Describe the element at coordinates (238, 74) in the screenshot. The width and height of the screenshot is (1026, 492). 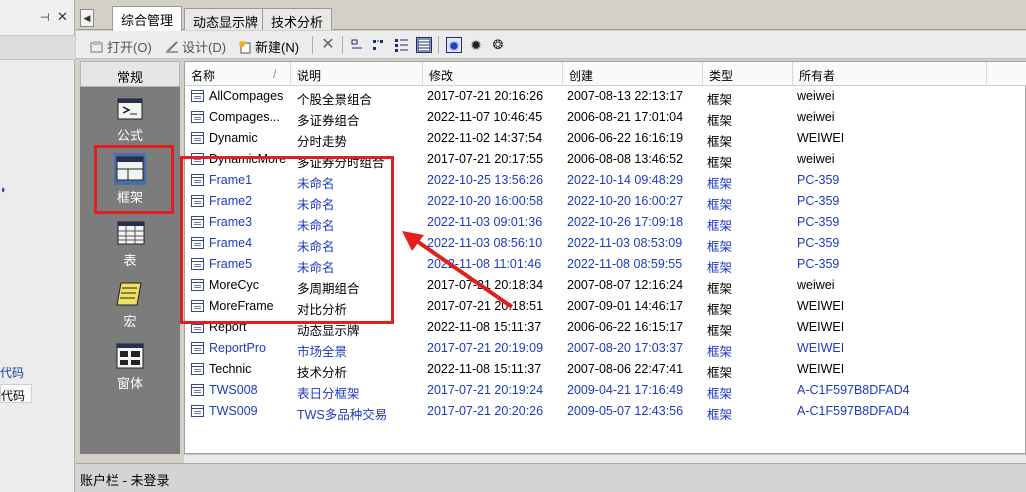
I see `column-name: 名称 /` at that location.